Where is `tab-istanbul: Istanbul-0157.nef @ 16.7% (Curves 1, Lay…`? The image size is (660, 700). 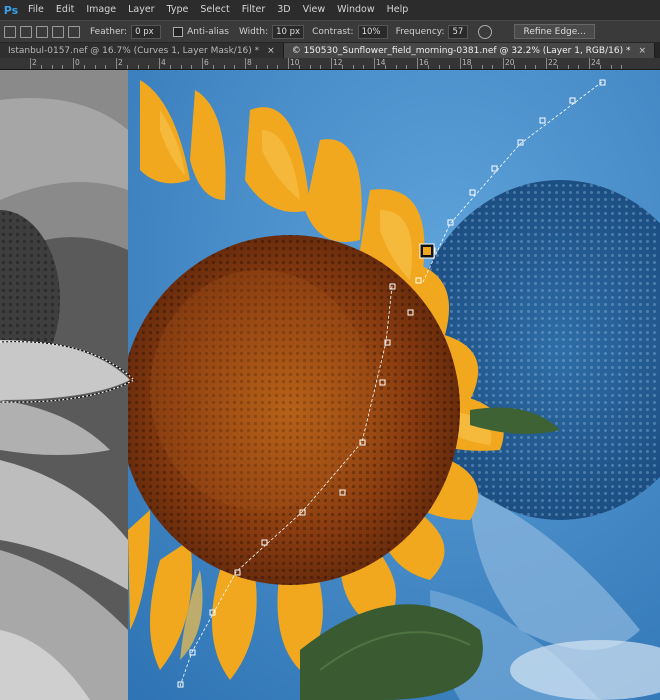
tab-istanbul: Istanbul-0157.nef @ 16.7% (Curves 1, Lay… is located at coordinates (142, 50).